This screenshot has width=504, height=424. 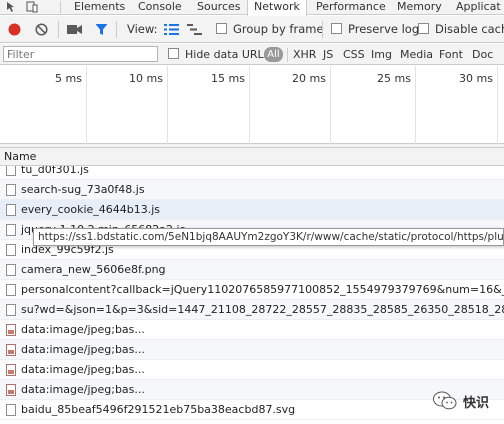 What do you see at coordinates (423, 28) in the screenshot?
I see `disable-cache-checkbox` at bounding box center [423, 28].